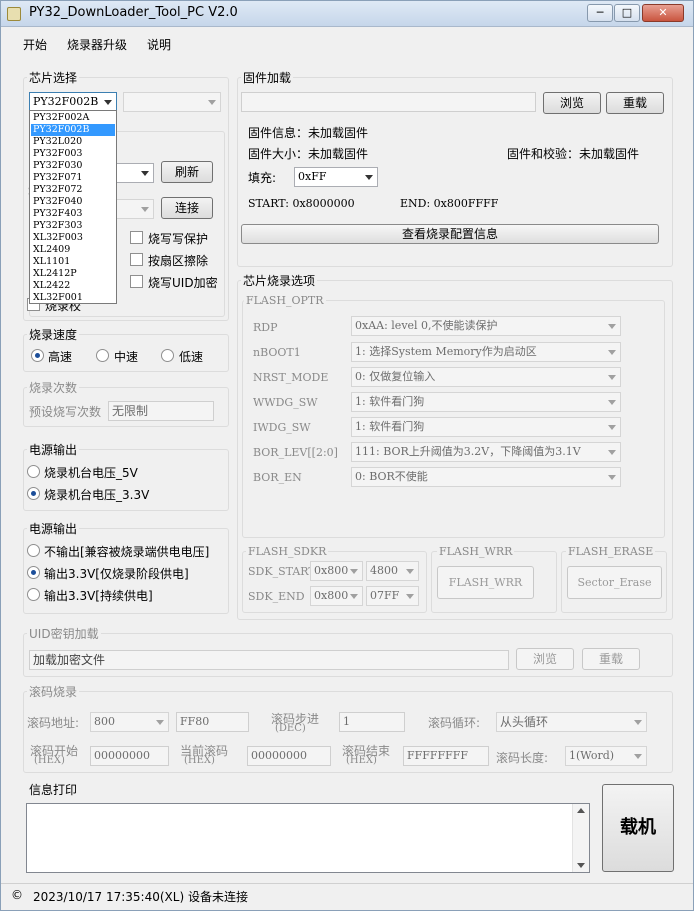 This screenshot has height=911, width=694. I want to click on dropdown-item: PY32F403, so click(73, 214).